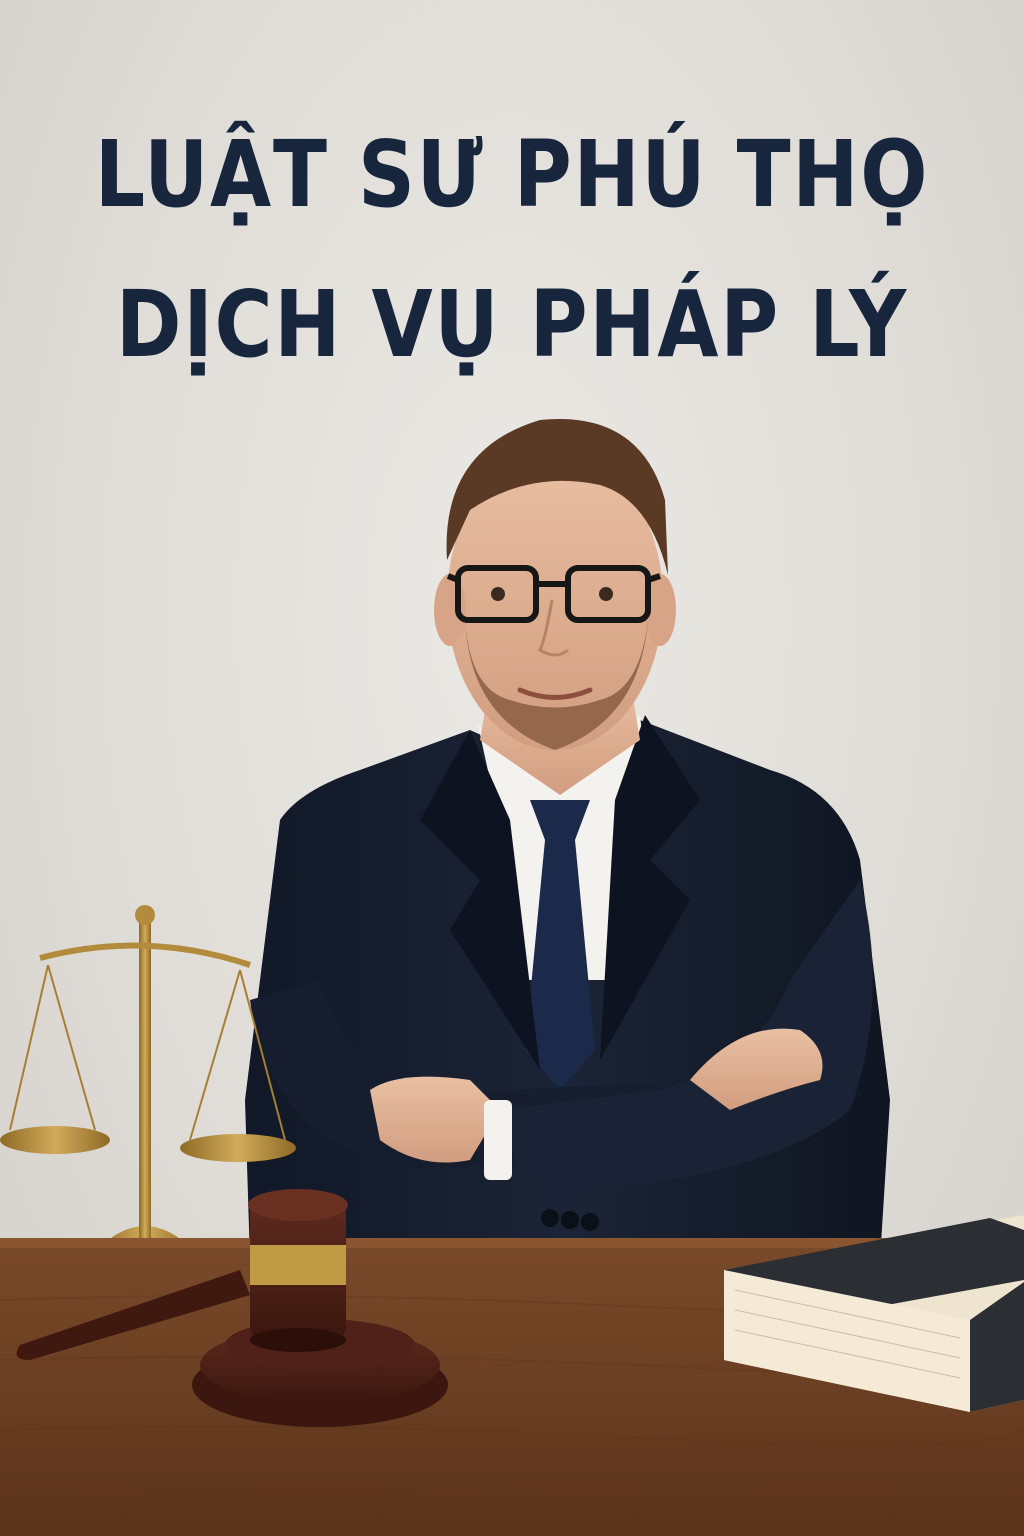  Describe the element at coordinates (450, 610) in the screenshot. I see `left-ear` at that location.